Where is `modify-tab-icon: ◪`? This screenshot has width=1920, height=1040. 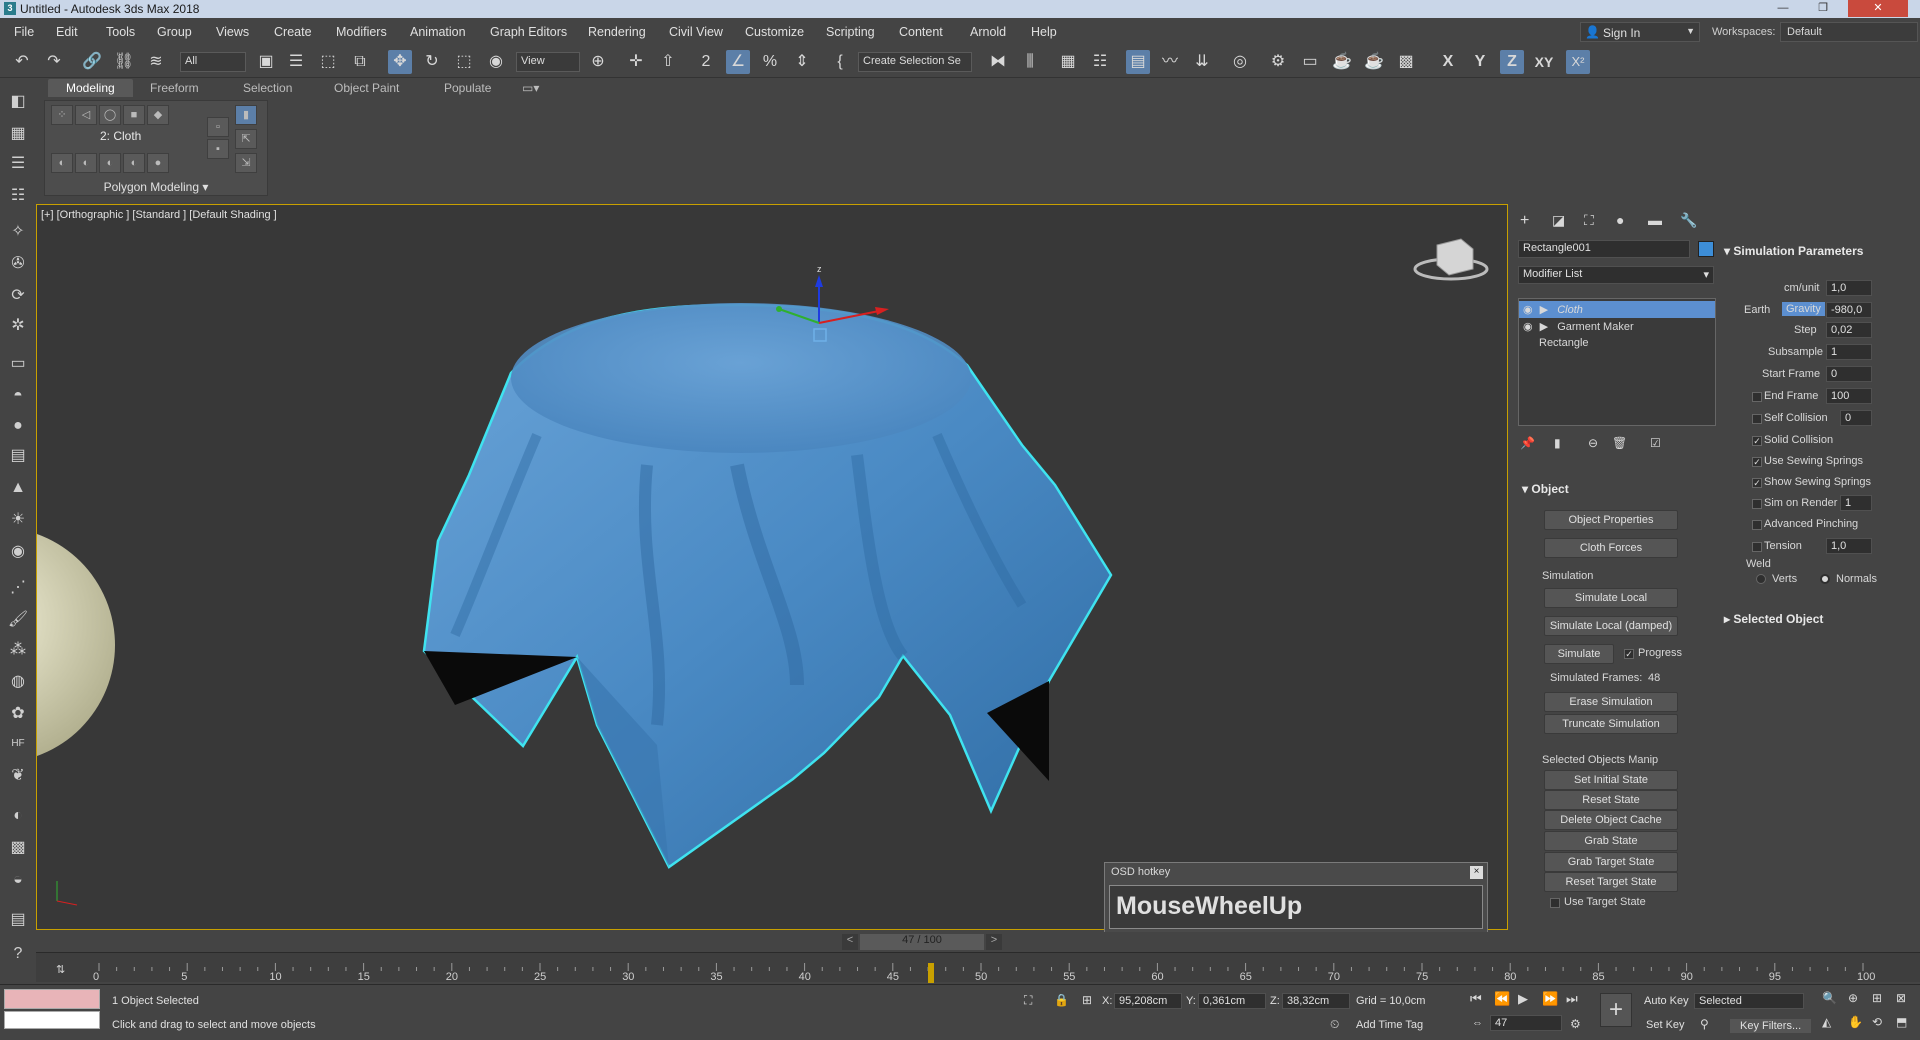
modify-tab-icon: ◪ is located at coordinates (1558, 220).